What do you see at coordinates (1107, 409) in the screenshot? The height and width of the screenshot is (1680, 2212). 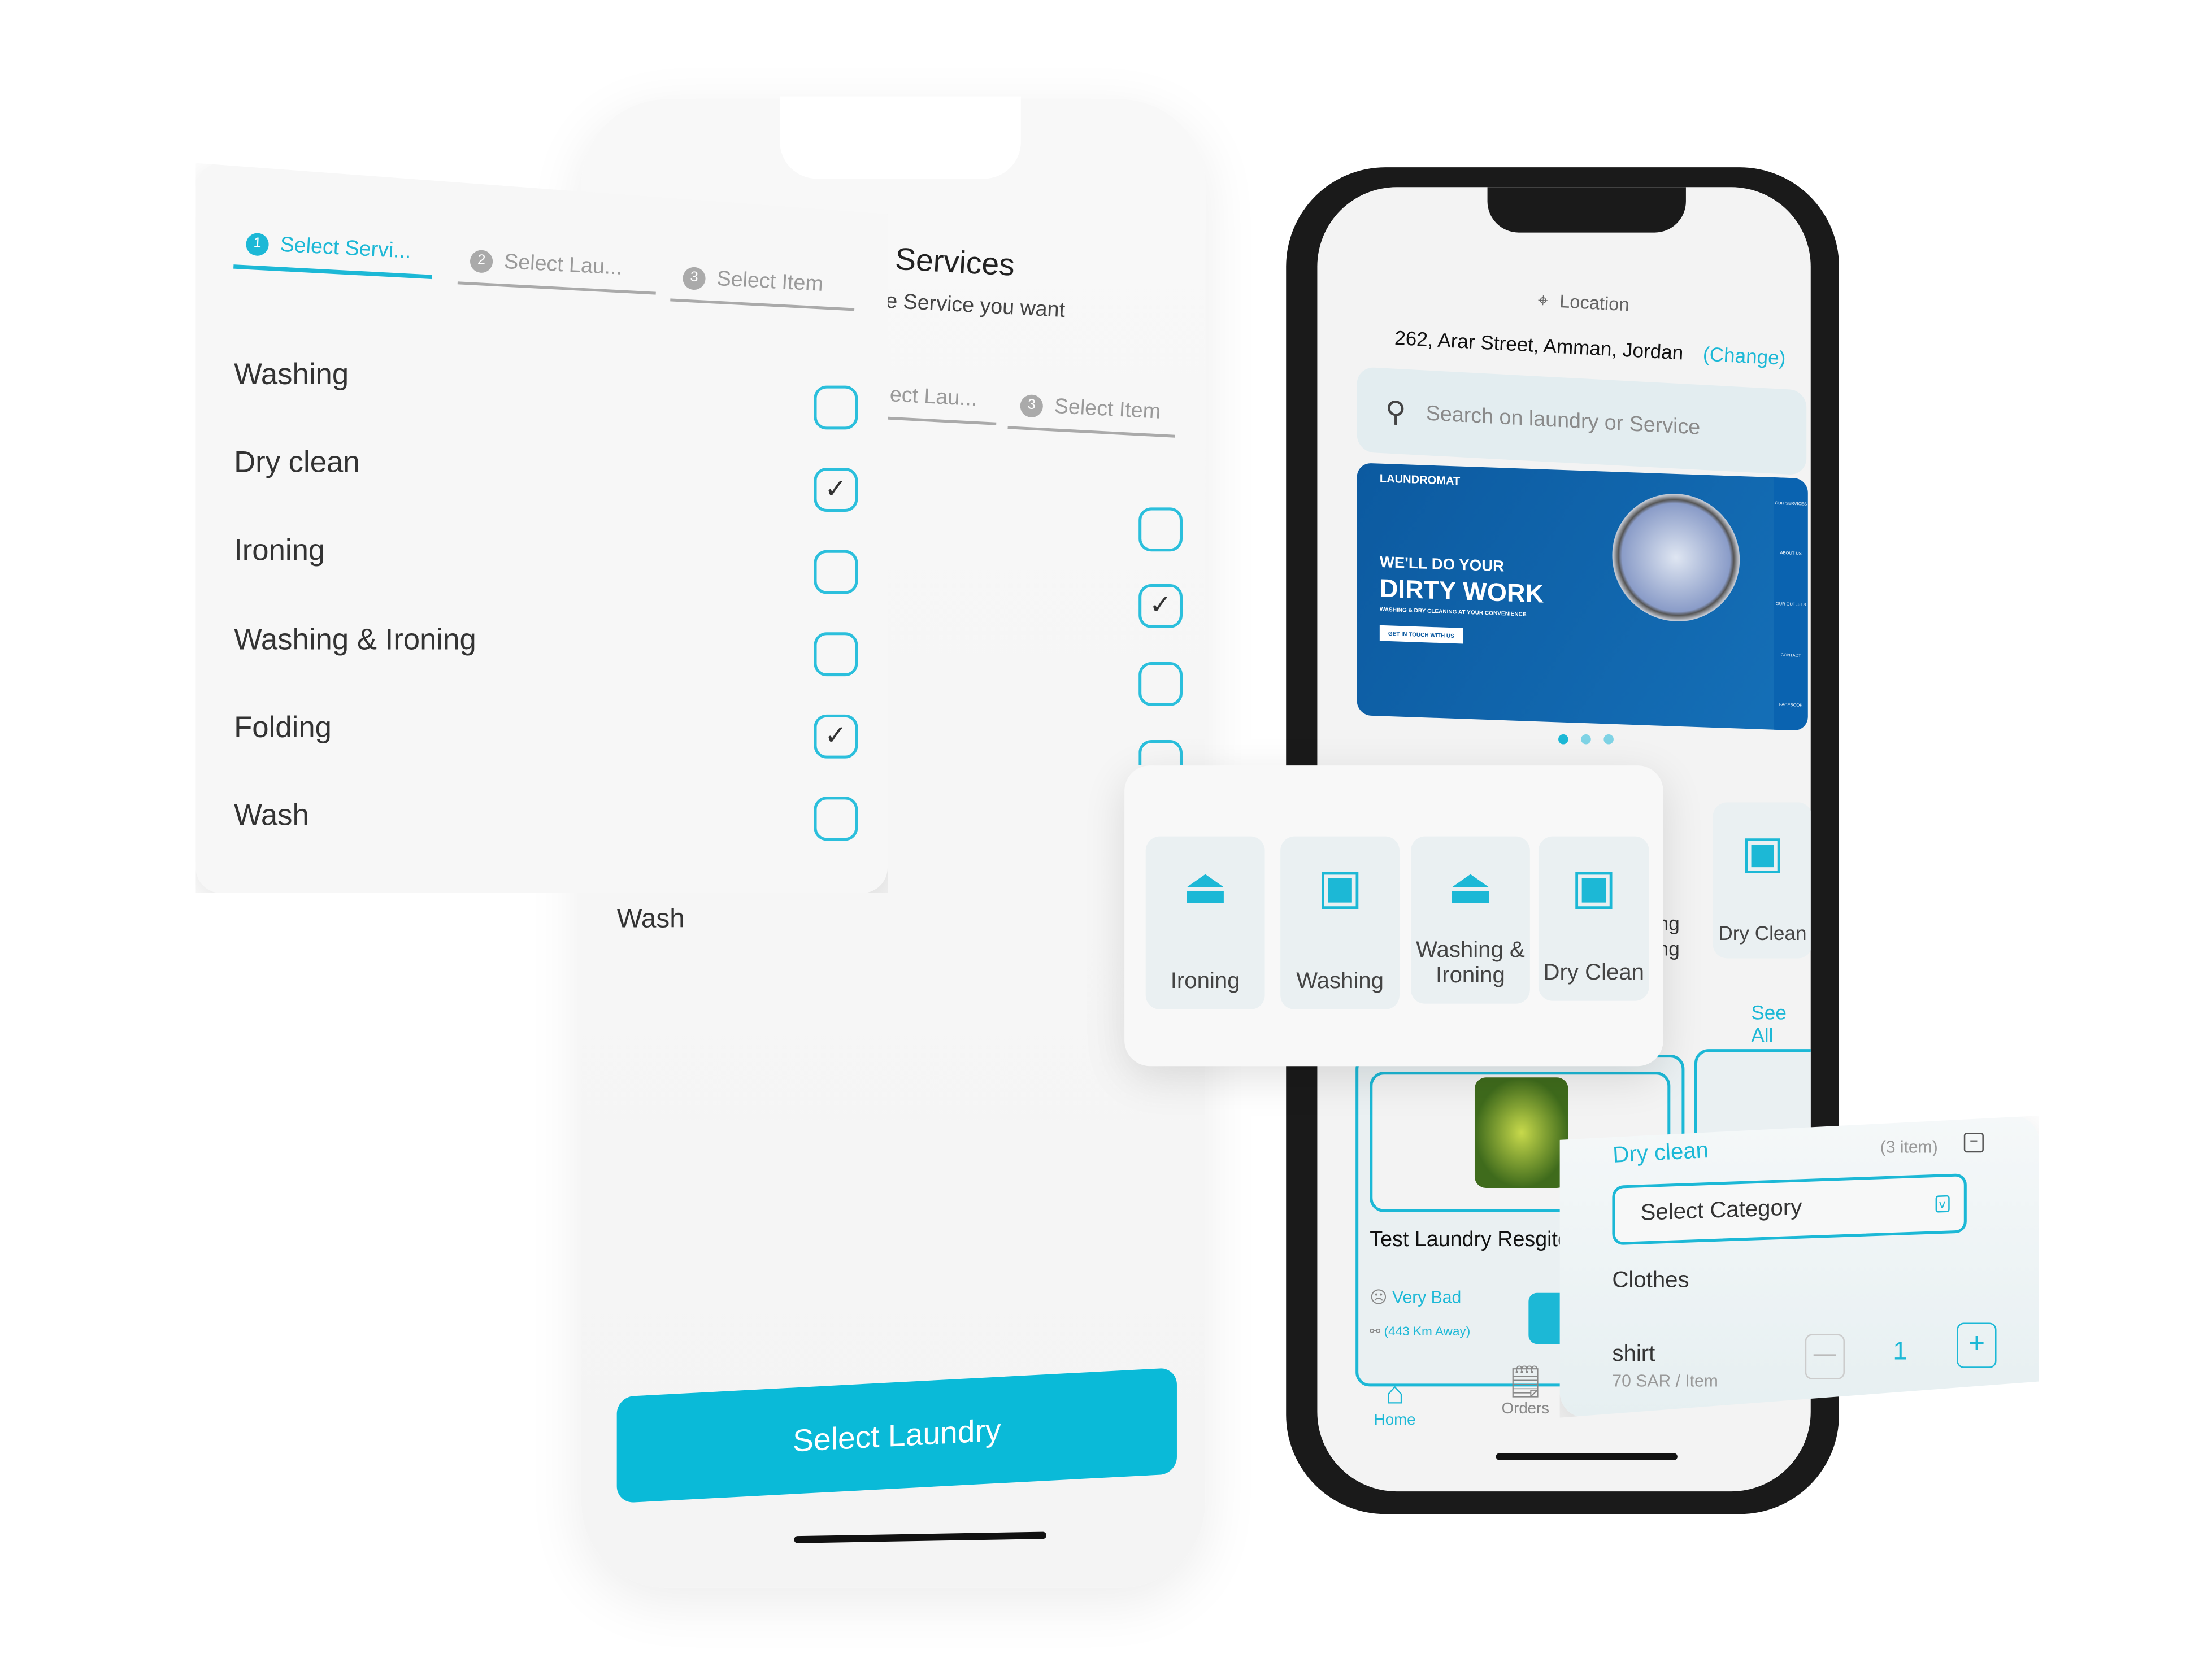 I see `tab-label: Select Item` at bounding box center [1107, 409].